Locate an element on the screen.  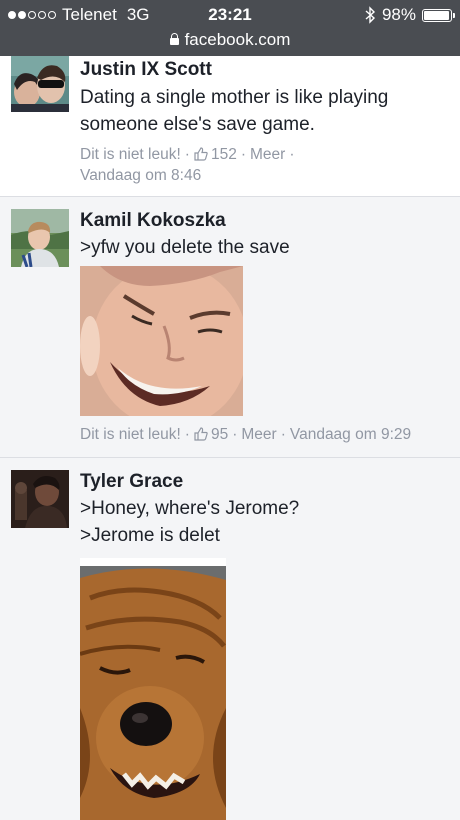
status-bar: Telenet 3G 23:21 98% is located at coordinates (230, 15).